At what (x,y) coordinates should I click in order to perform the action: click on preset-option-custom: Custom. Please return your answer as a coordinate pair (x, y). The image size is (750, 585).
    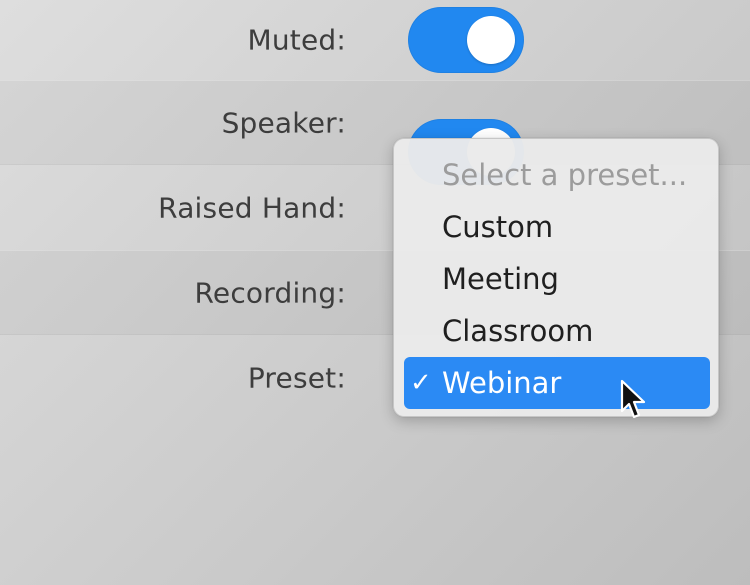
    Looking at the image, I should click on (557, 227).